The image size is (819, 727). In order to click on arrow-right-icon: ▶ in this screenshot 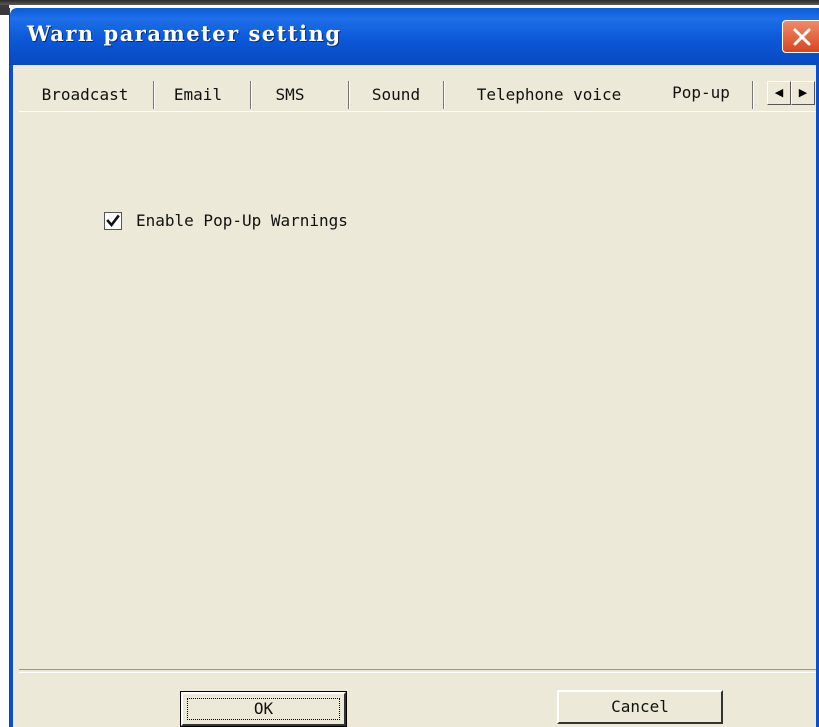, I will do `click(803, 92)`.